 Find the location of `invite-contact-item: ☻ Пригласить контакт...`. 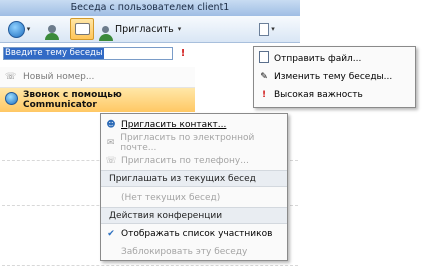

invite-contact-item: ☻ Пригласить контакт... is located at coordinates (194, 124).